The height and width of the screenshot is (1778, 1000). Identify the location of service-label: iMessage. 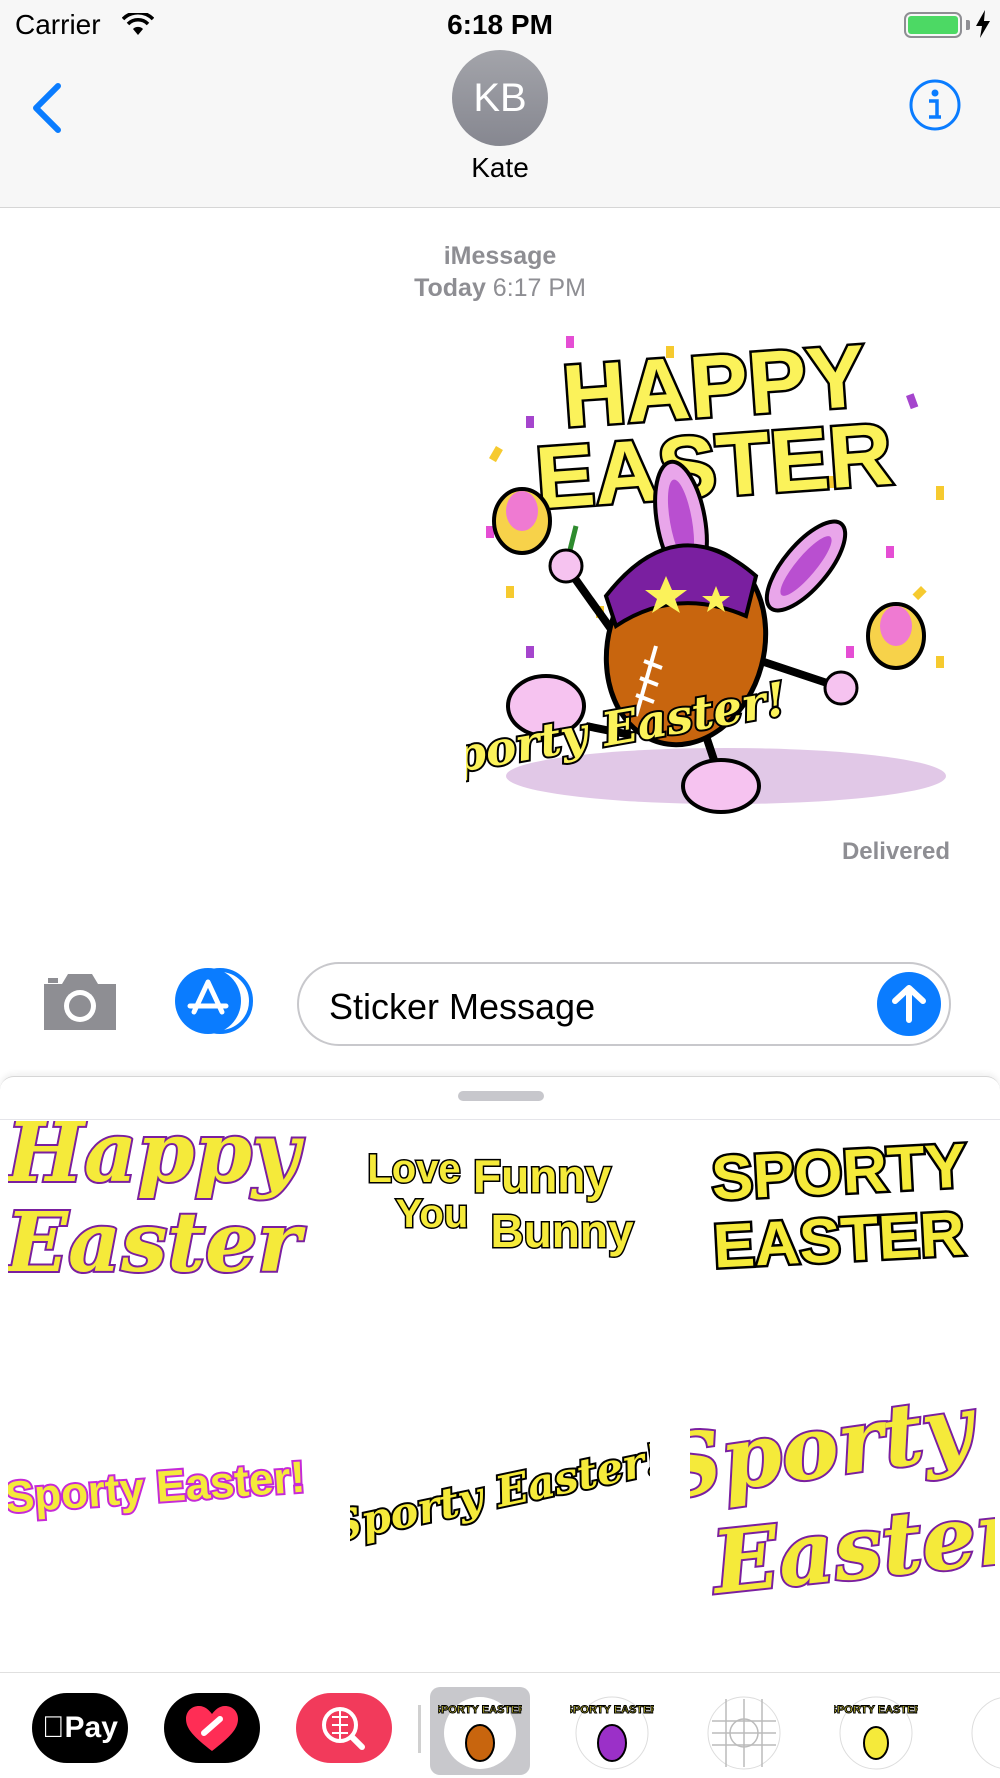
(500, 256).